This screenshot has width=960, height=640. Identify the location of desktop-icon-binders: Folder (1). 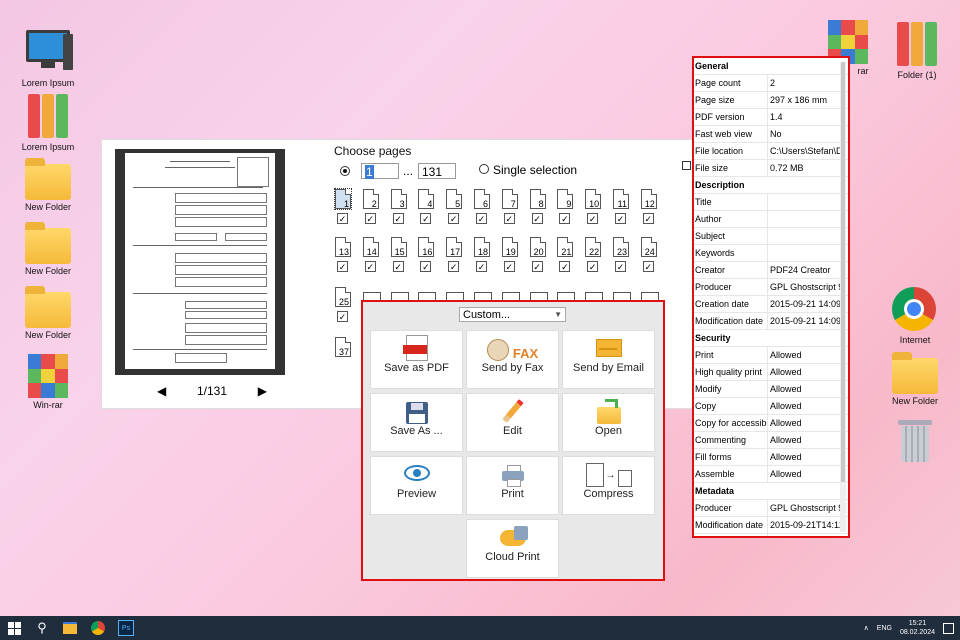
(917, 51).